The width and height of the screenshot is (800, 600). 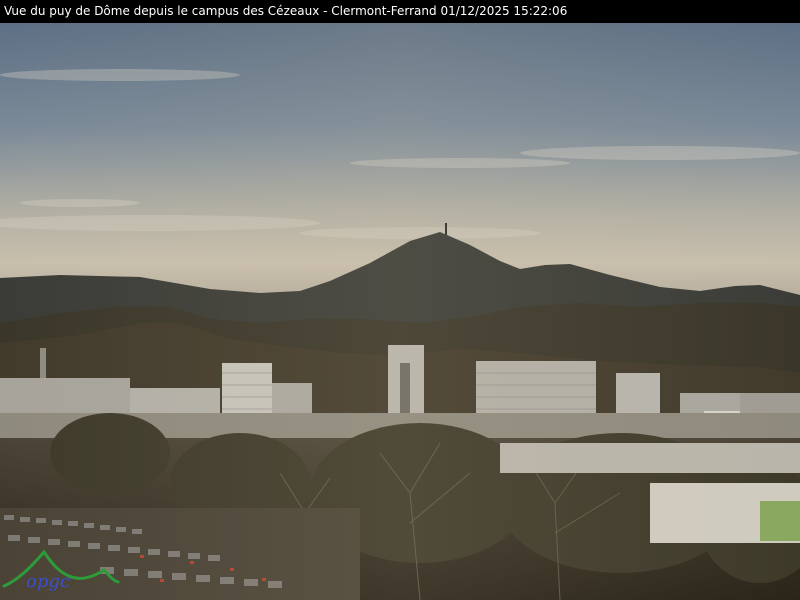 What do you see at coordinates (61, 570) in the screenshot?
I see `opgc-logo: opgc` at bounding box center [61, 570].